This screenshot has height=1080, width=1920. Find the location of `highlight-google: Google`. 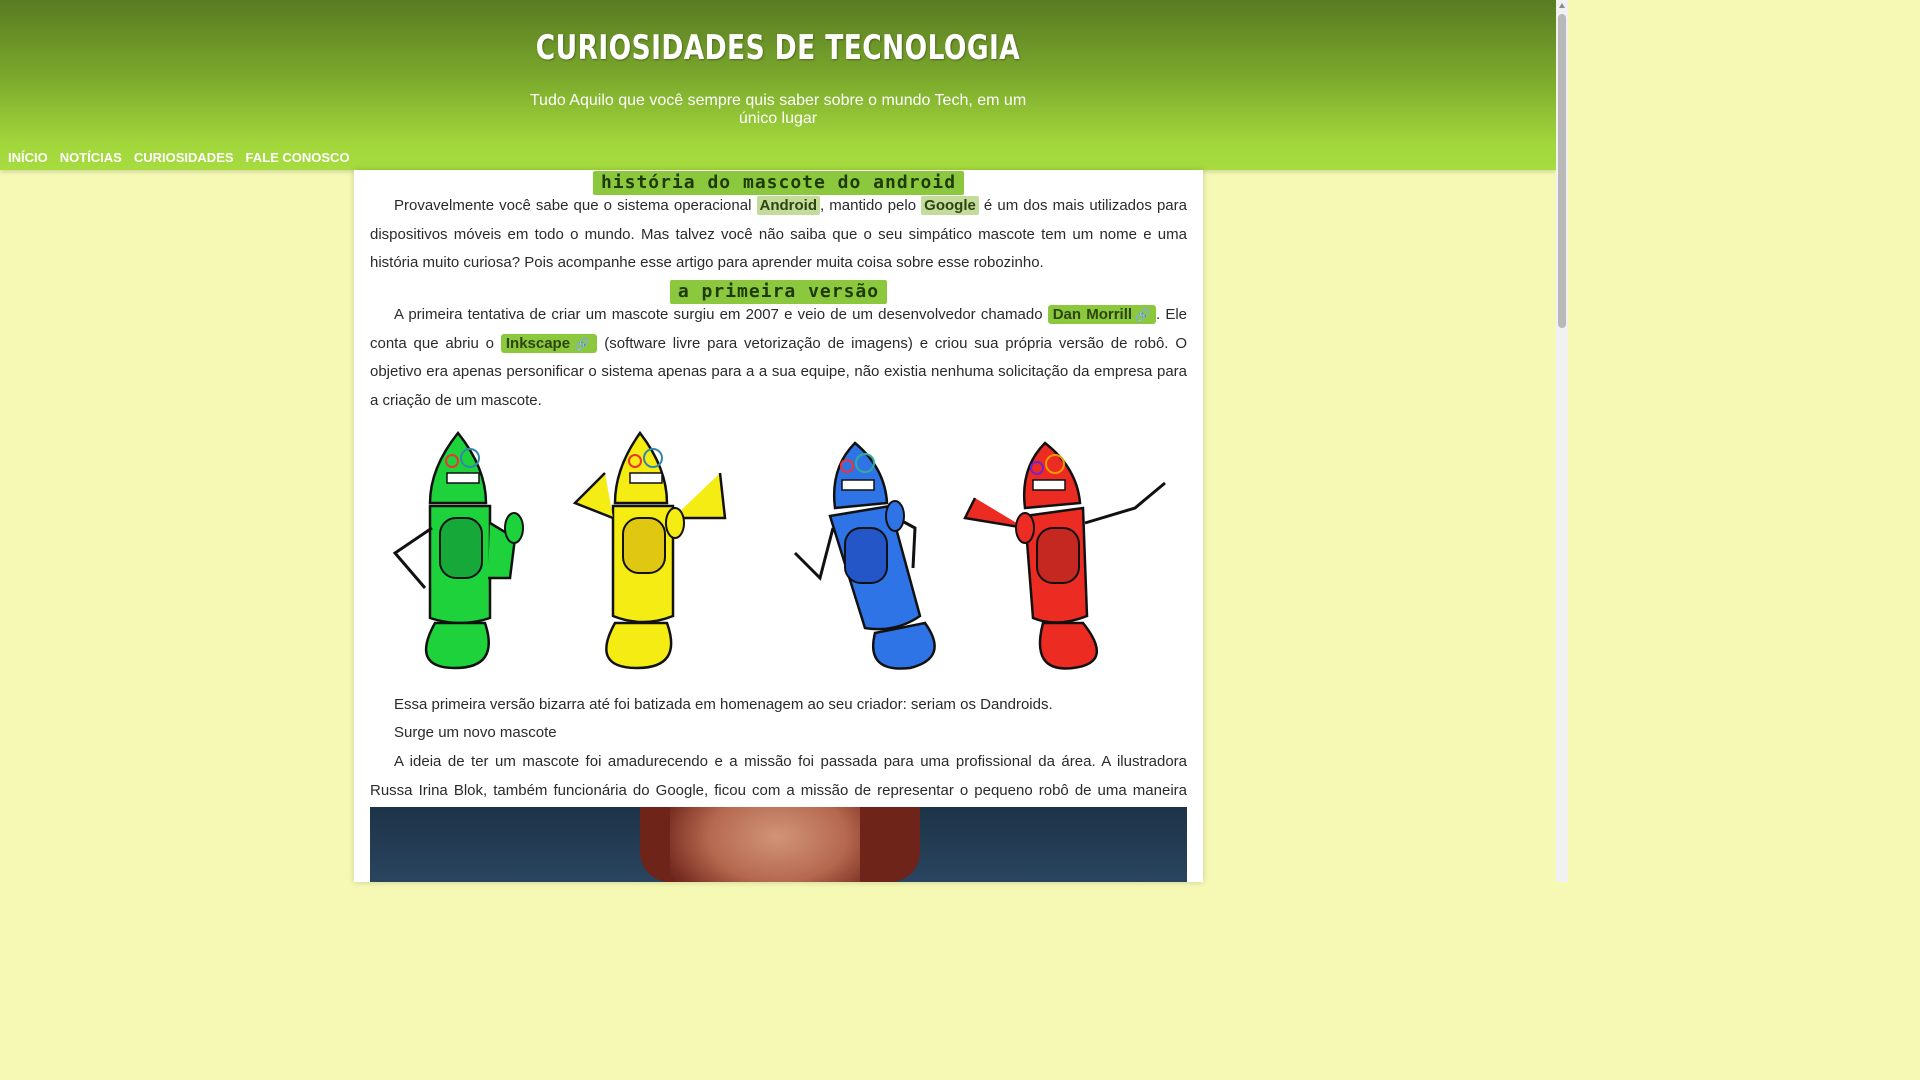

highlight-google: Google is located at coordinates (950, 205).